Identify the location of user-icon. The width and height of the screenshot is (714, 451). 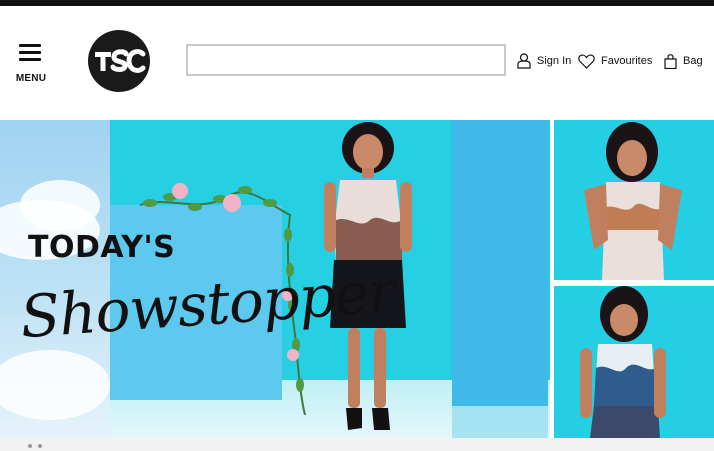
(524, 61).